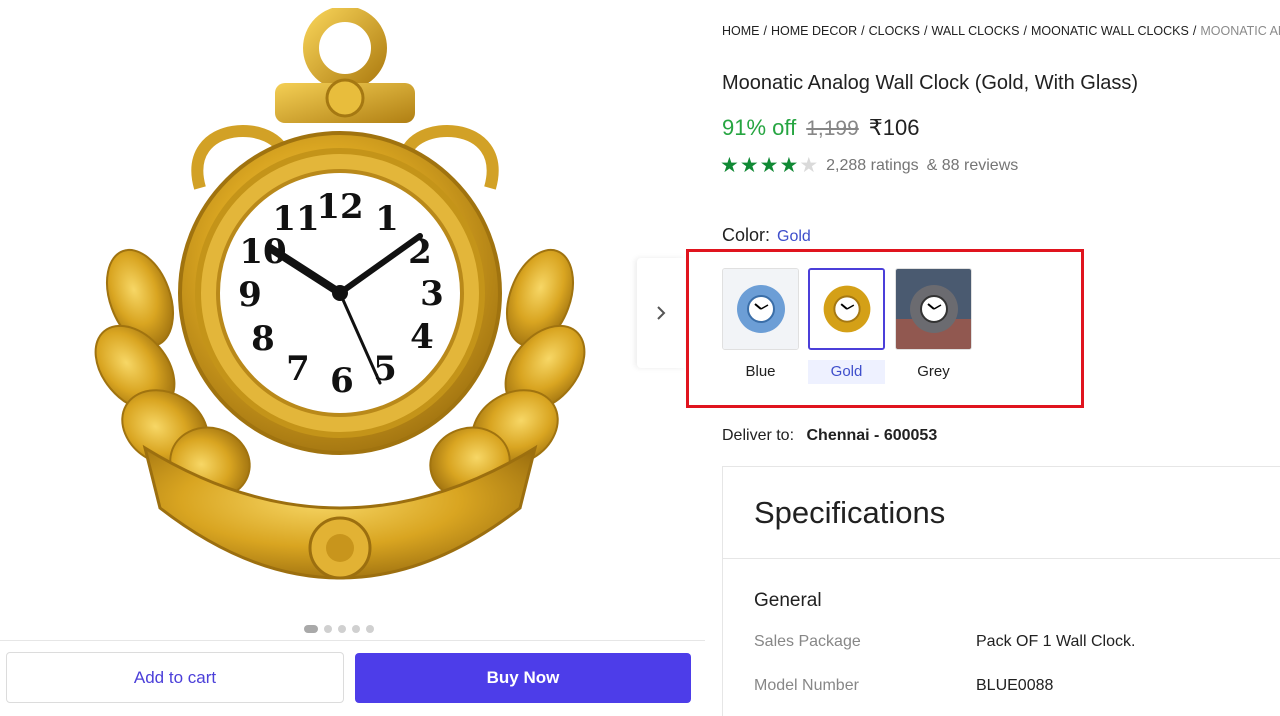 Image resolution: width=1280 pixels, height=716 pixels. I want to click on rating-row: ★ ★ ★ ★ ★ 2,288 ratings & 88 reviews, so click(869, 166).